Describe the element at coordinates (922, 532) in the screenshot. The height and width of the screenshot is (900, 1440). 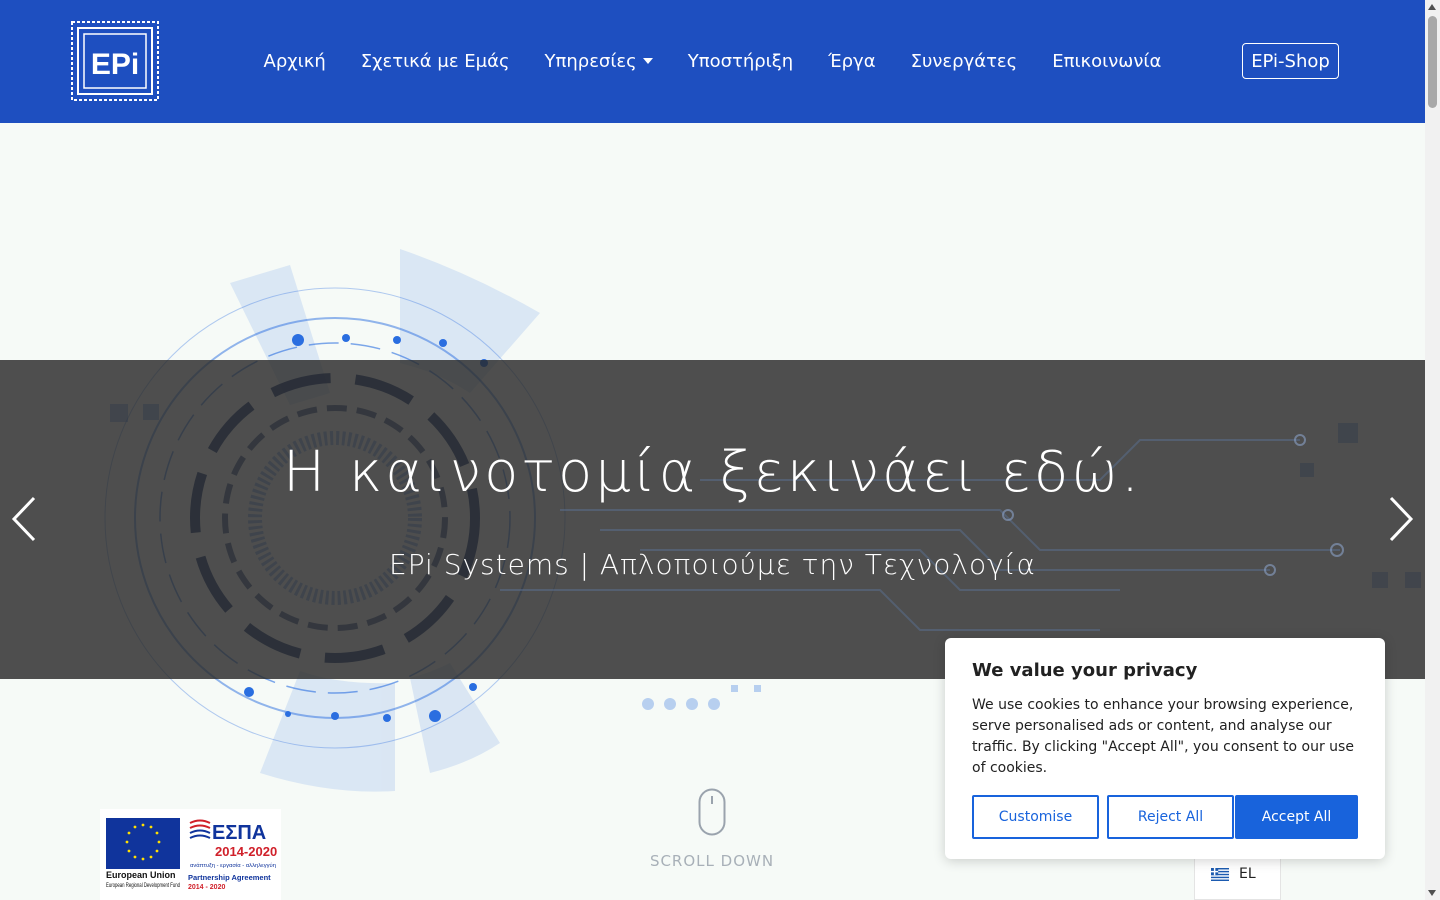
I see `caption-circuit-pattern` at that location.